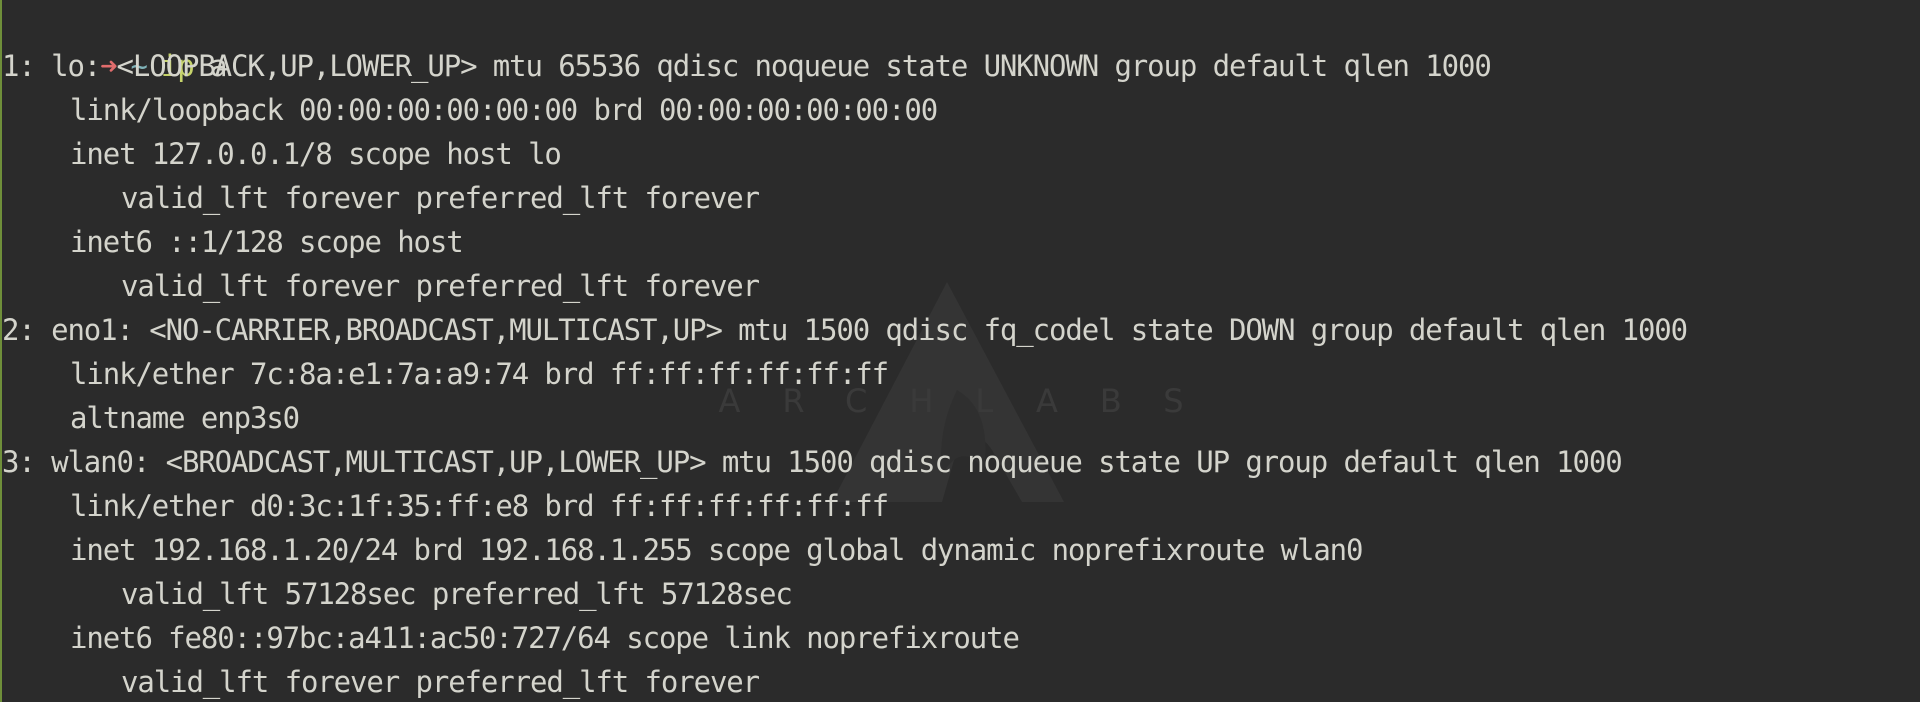 The width and height of the screenshot is (1920, 702). What do you see at coordinates (316, 154) in the screenshot?
I see `output-line: inet 127.0.0.1/8 scope host lo` at bounding box center [316, 154].